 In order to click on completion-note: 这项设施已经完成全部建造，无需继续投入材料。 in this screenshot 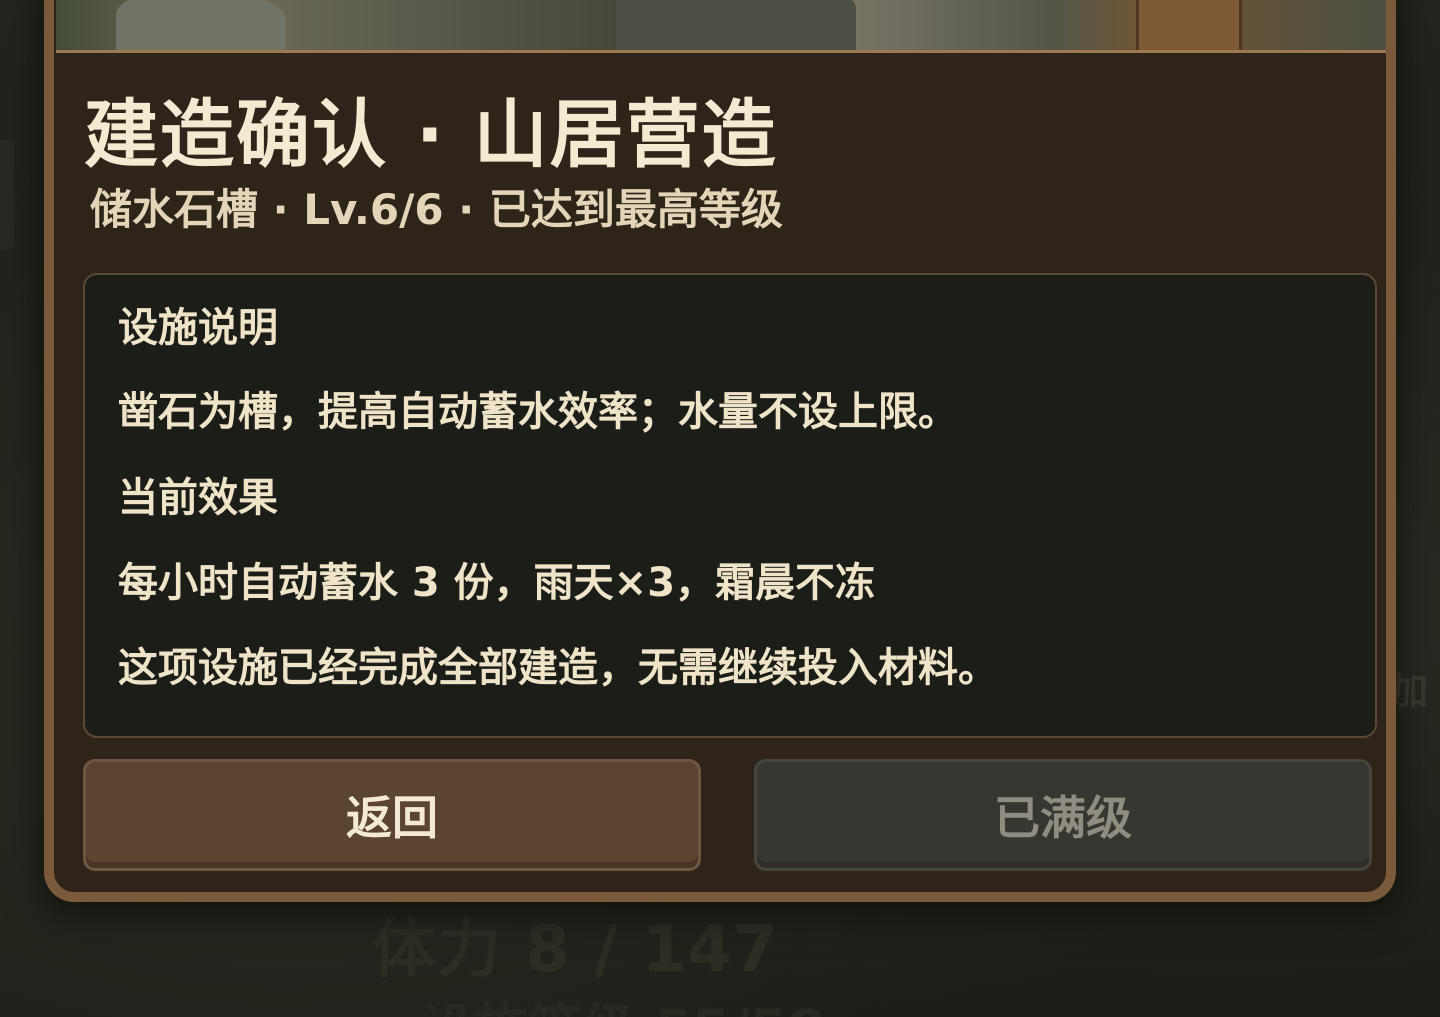, I will do `click(558, 668)`.